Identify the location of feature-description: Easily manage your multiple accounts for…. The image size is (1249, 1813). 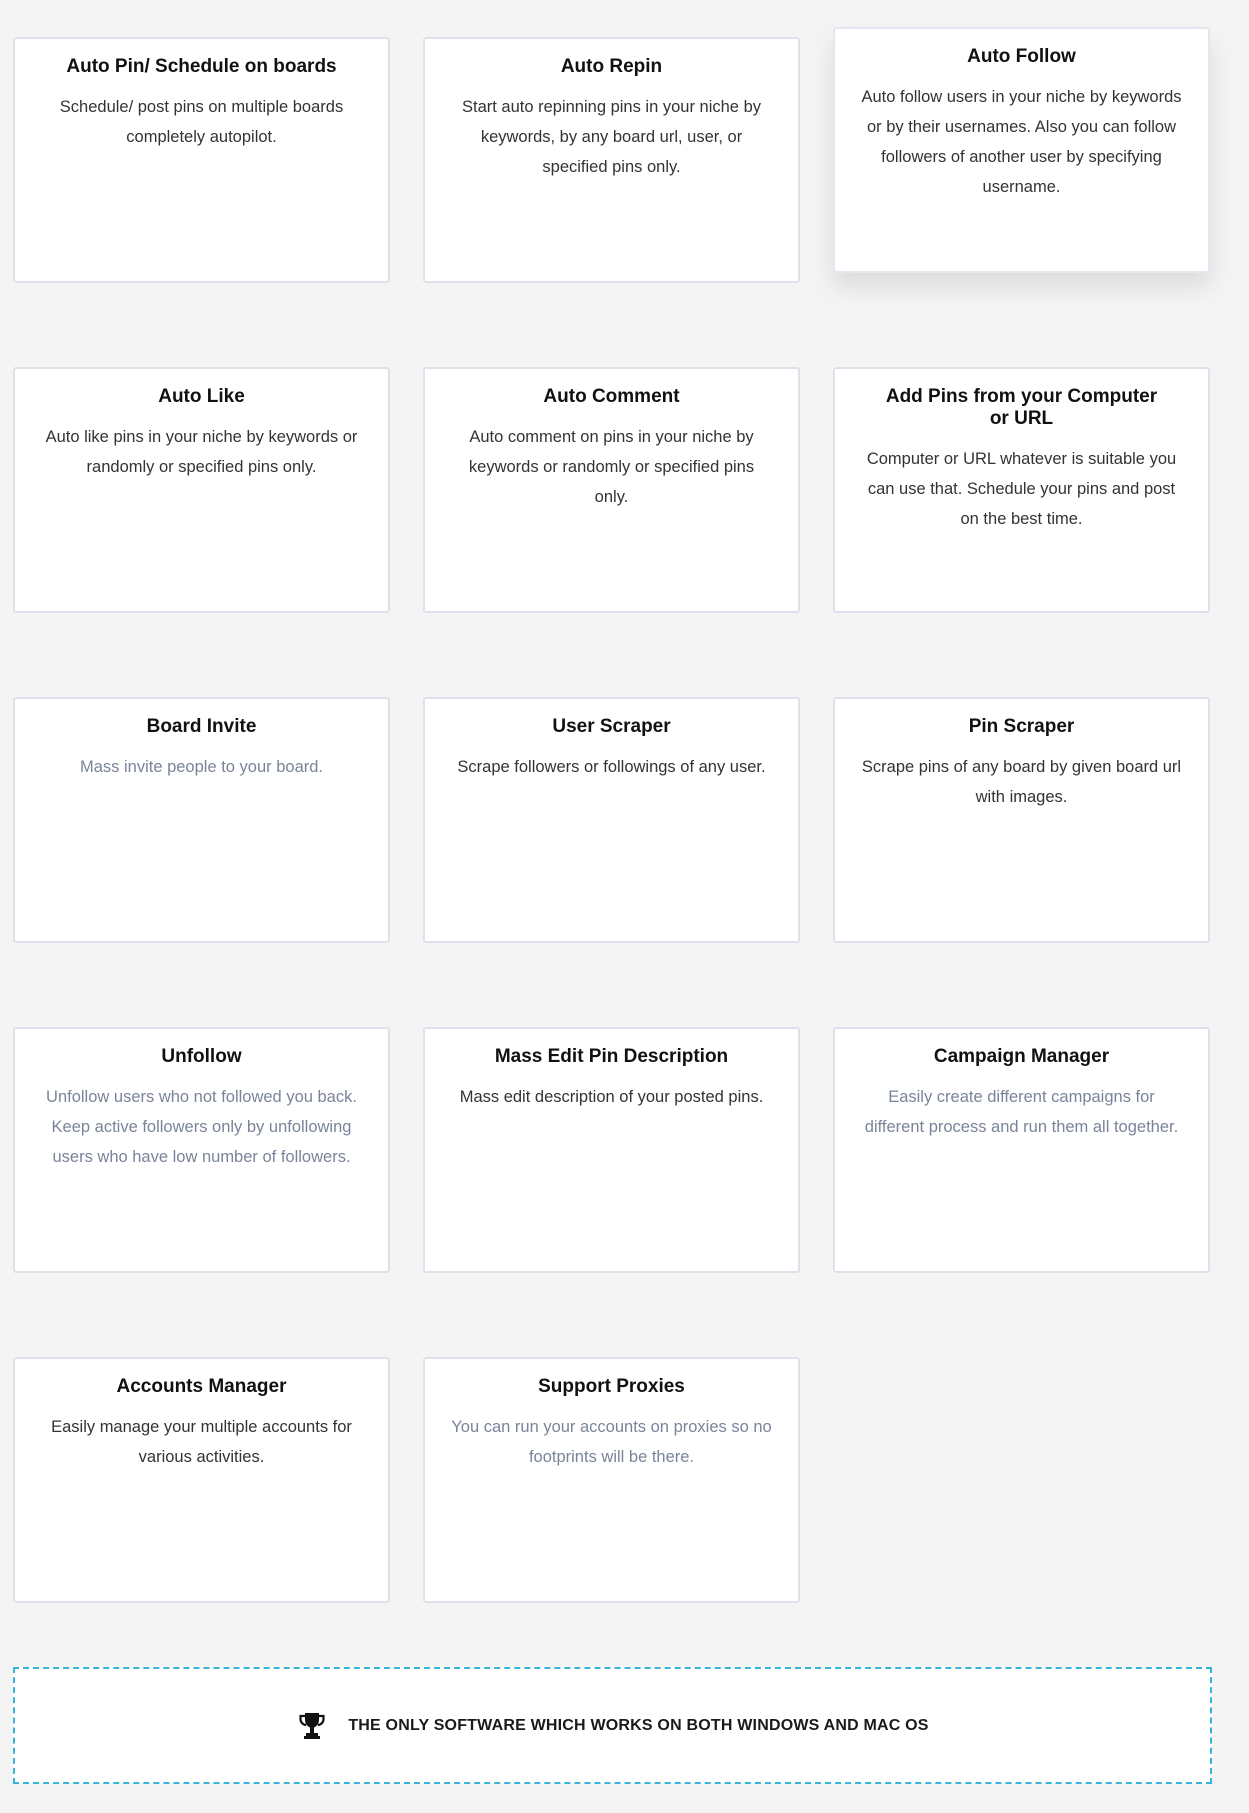
(201, 1442).